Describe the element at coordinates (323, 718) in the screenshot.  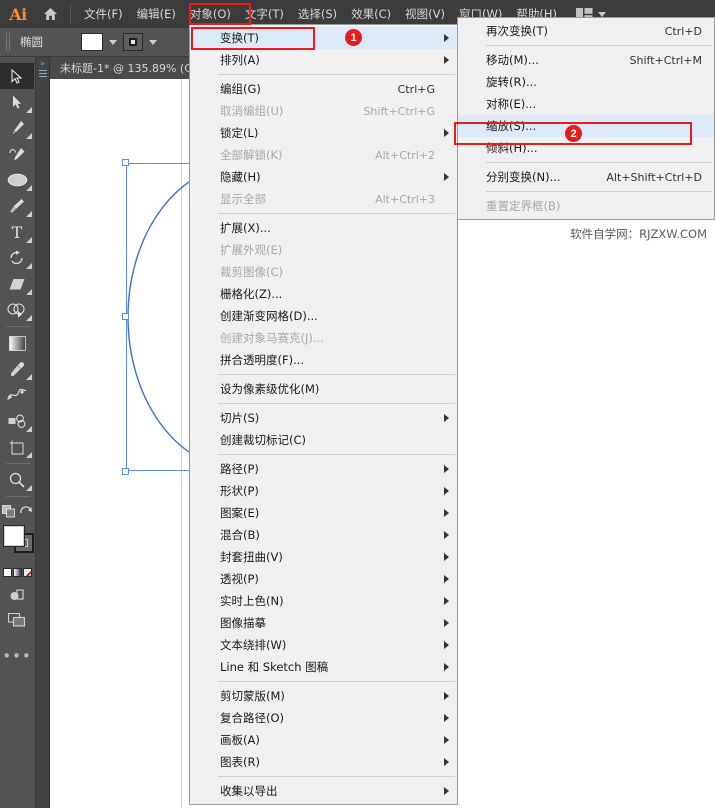
I see `object-menu-item: 复合路径(O)` at that location.